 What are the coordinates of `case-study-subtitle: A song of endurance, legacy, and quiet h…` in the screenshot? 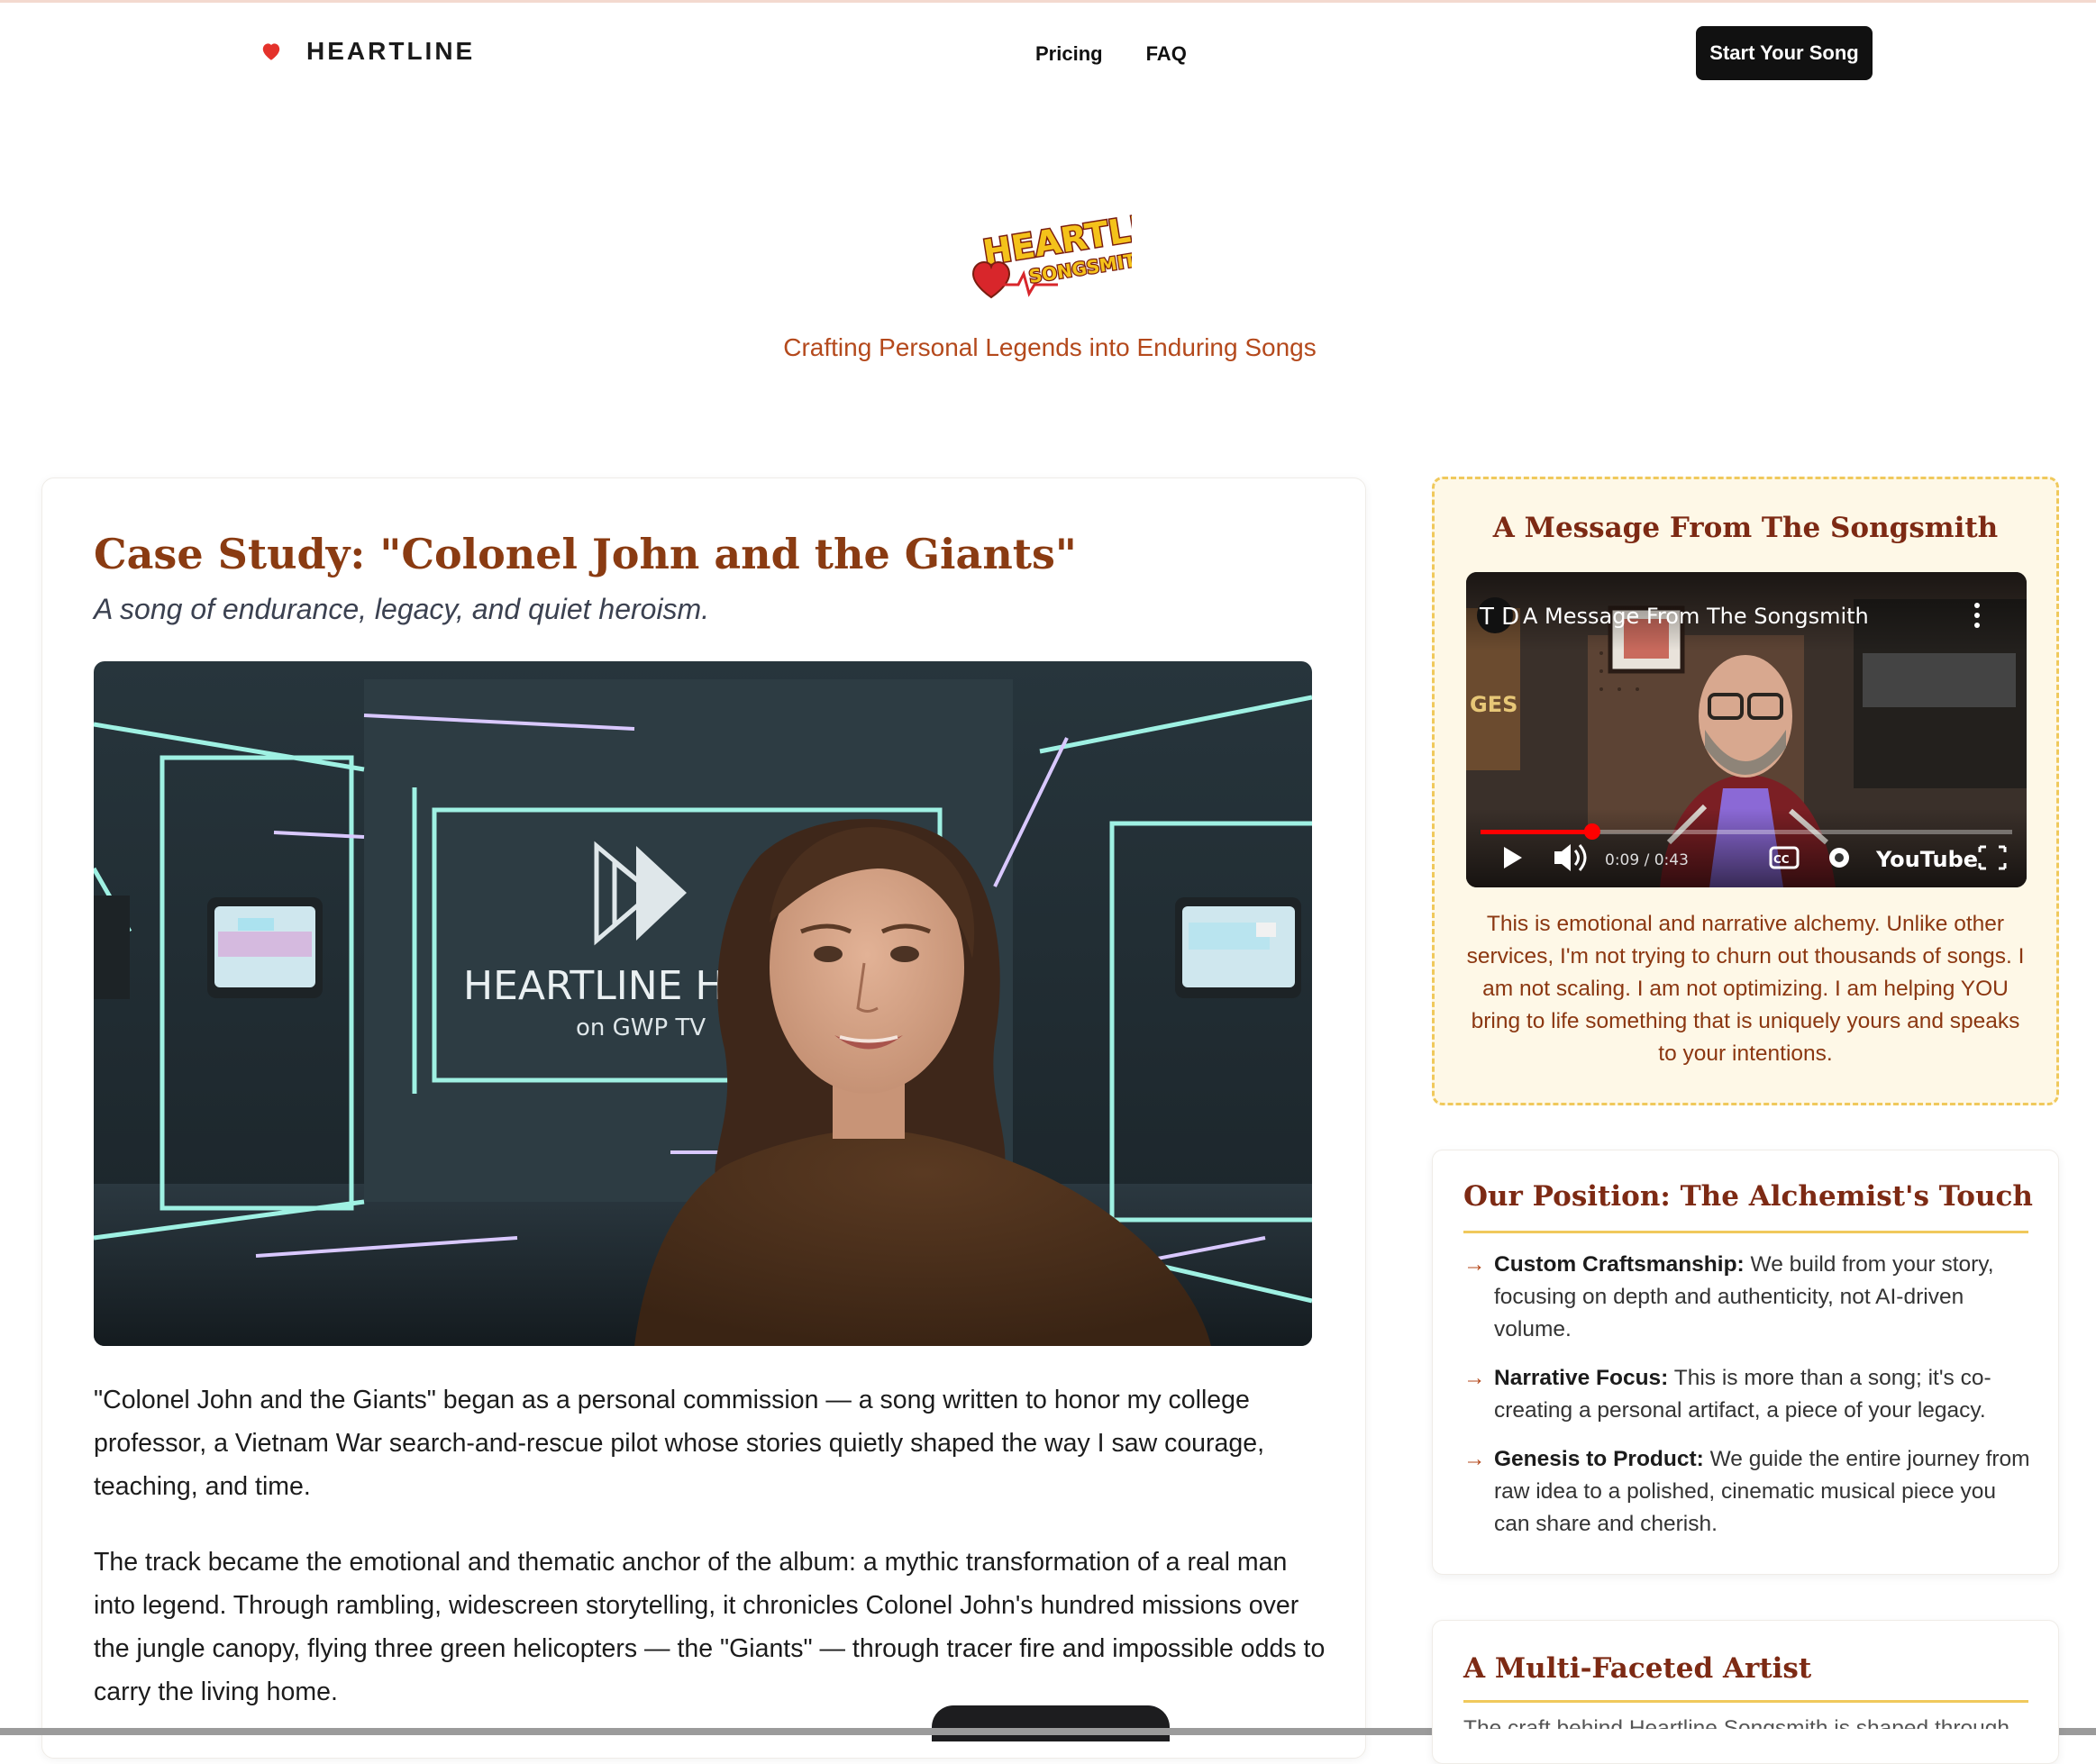 It's located at (402, 609).